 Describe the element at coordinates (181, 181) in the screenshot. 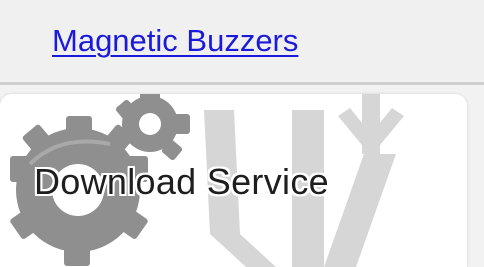

I see `download-service-label: Download Service` at that location.